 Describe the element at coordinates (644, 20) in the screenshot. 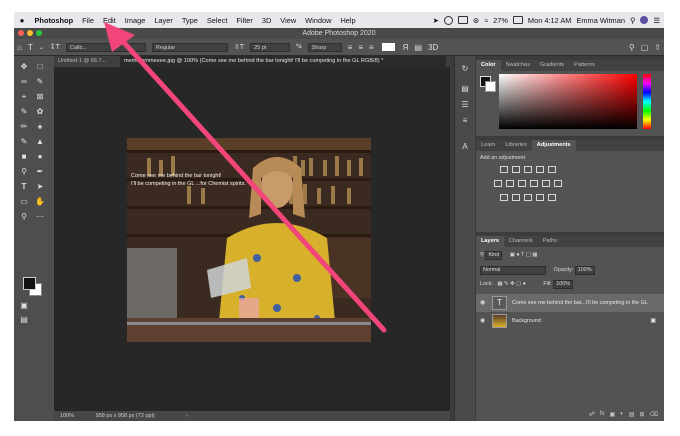

I see `siri-icon` at that location.